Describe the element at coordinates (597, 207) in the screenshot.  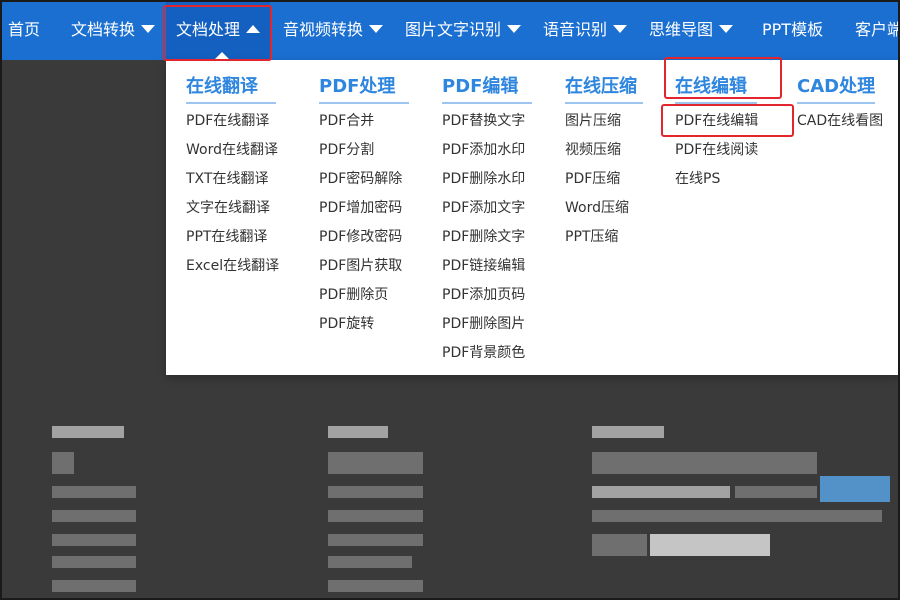
I see `menu-item: Word压缩` at that location.